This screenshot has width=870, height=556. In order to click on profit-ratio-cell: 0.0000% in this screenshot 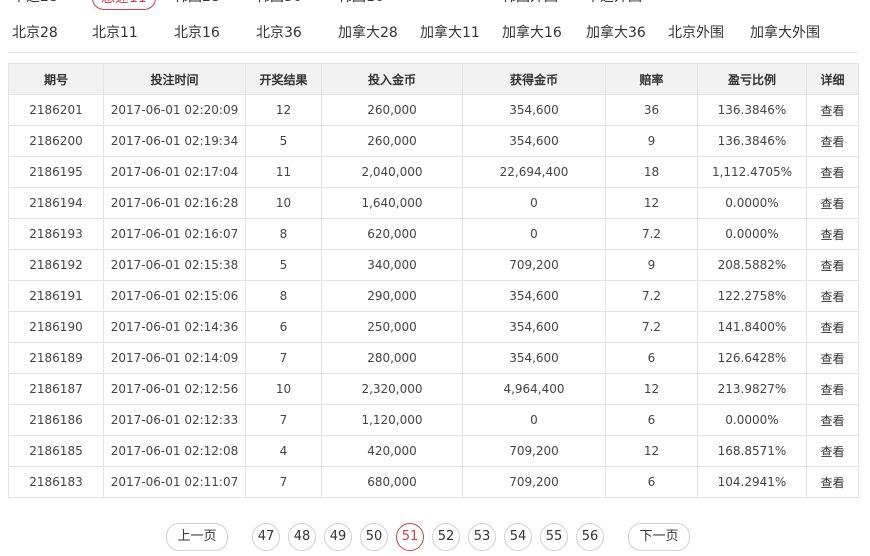, I will do `click(752, 203)`.